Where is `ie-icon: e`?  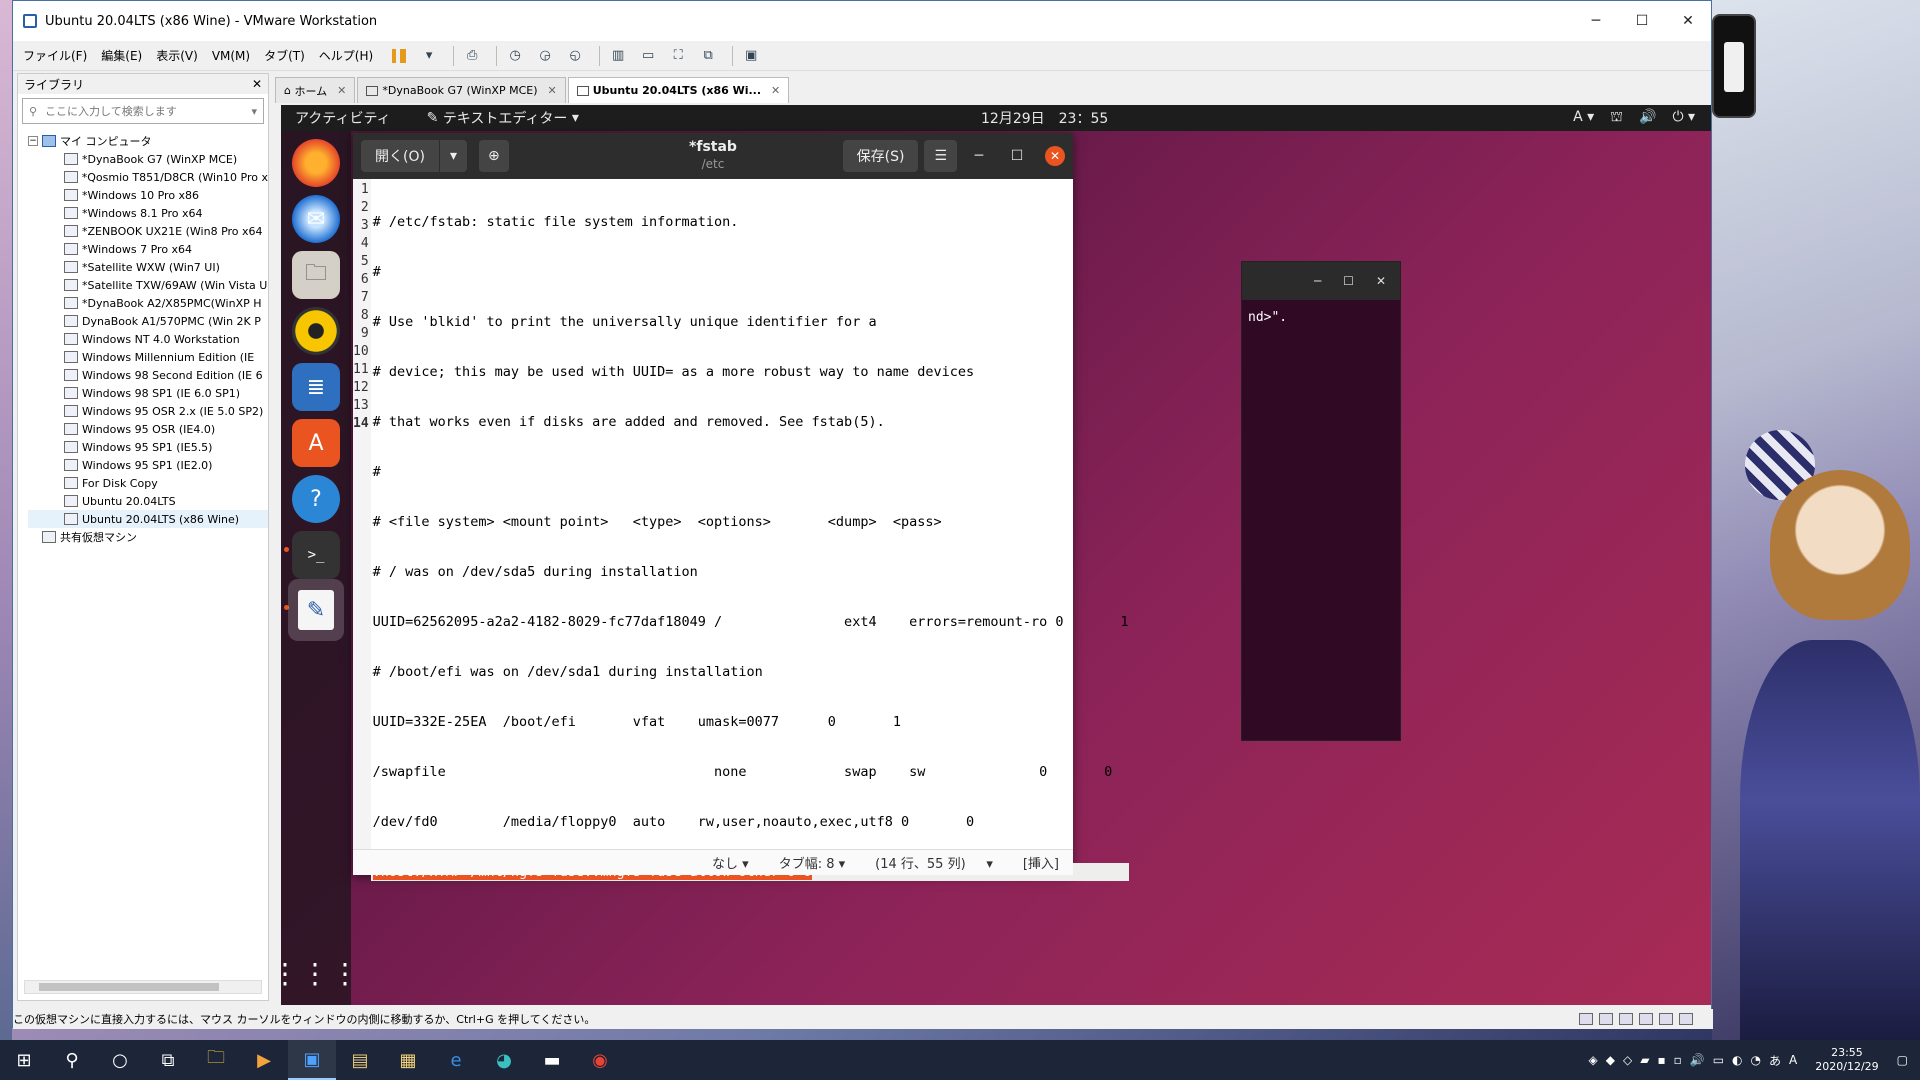 ie-icon: e is located at coordinates (456, 1060).